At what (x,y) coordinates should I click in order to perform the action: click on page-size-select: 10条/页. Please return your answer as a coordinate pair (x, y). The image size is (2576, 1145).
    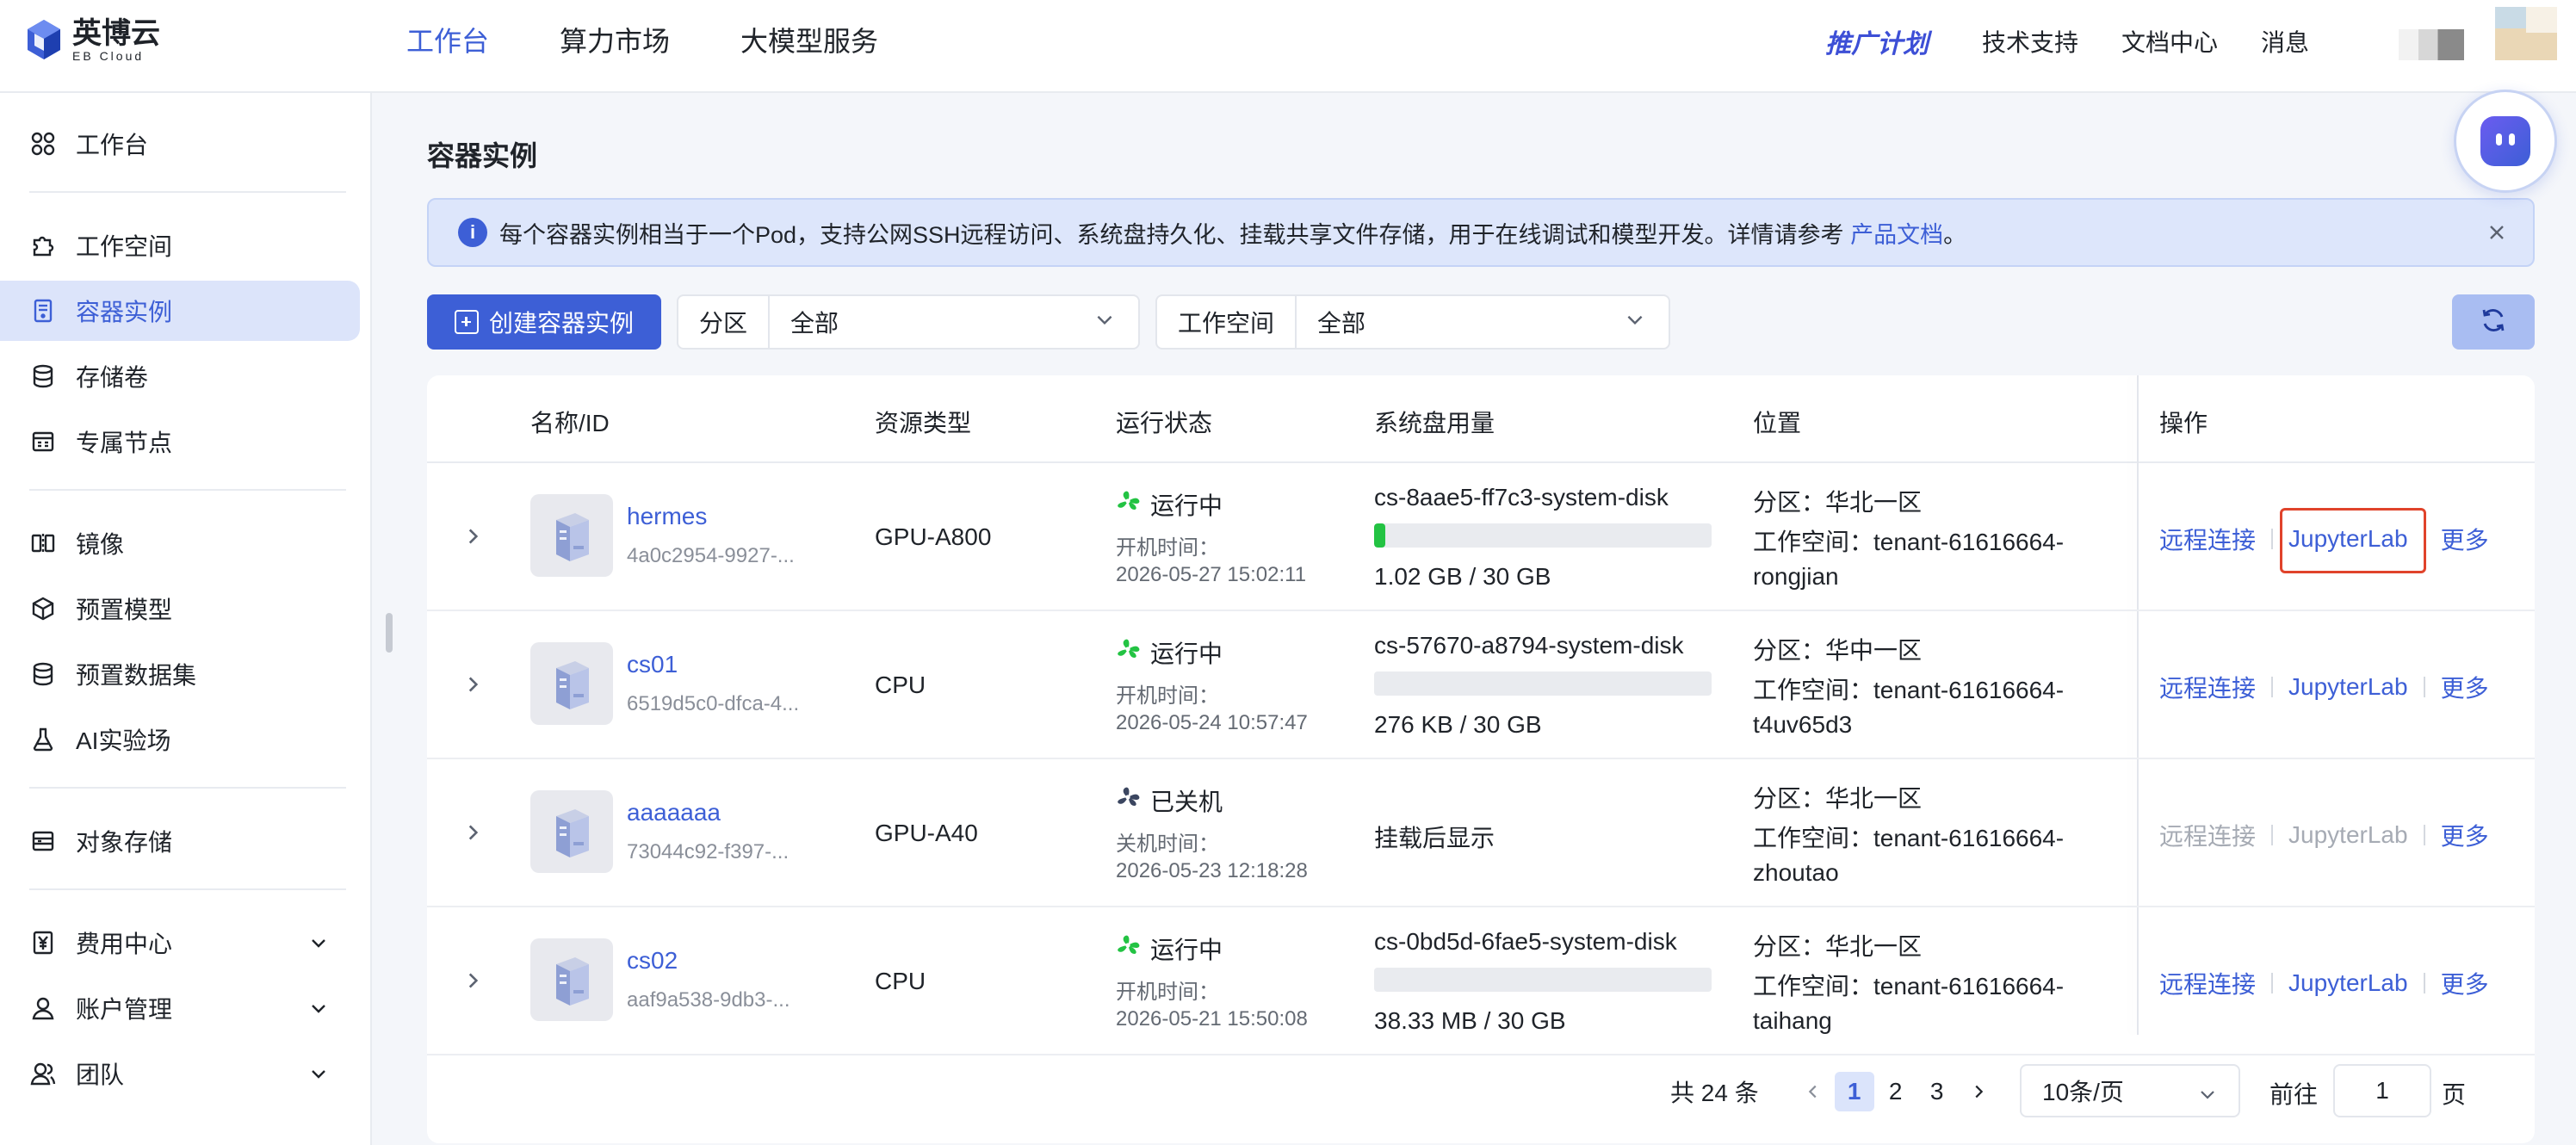
    Looking at the image, I should click on (2130, 1090).